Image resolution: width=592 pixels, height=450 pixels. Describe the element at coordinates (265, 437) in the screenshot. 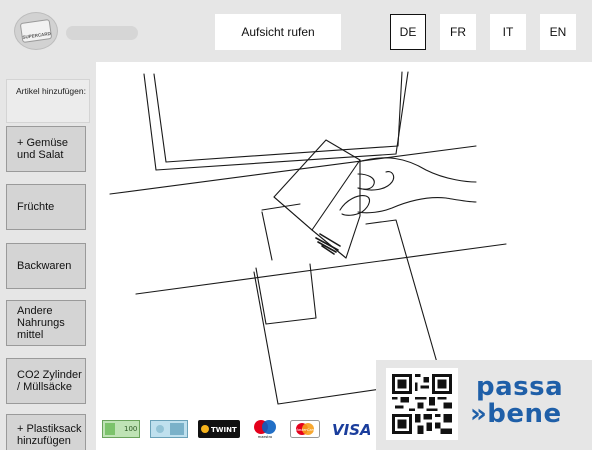

I see `maestro-label: maestro` at that location.